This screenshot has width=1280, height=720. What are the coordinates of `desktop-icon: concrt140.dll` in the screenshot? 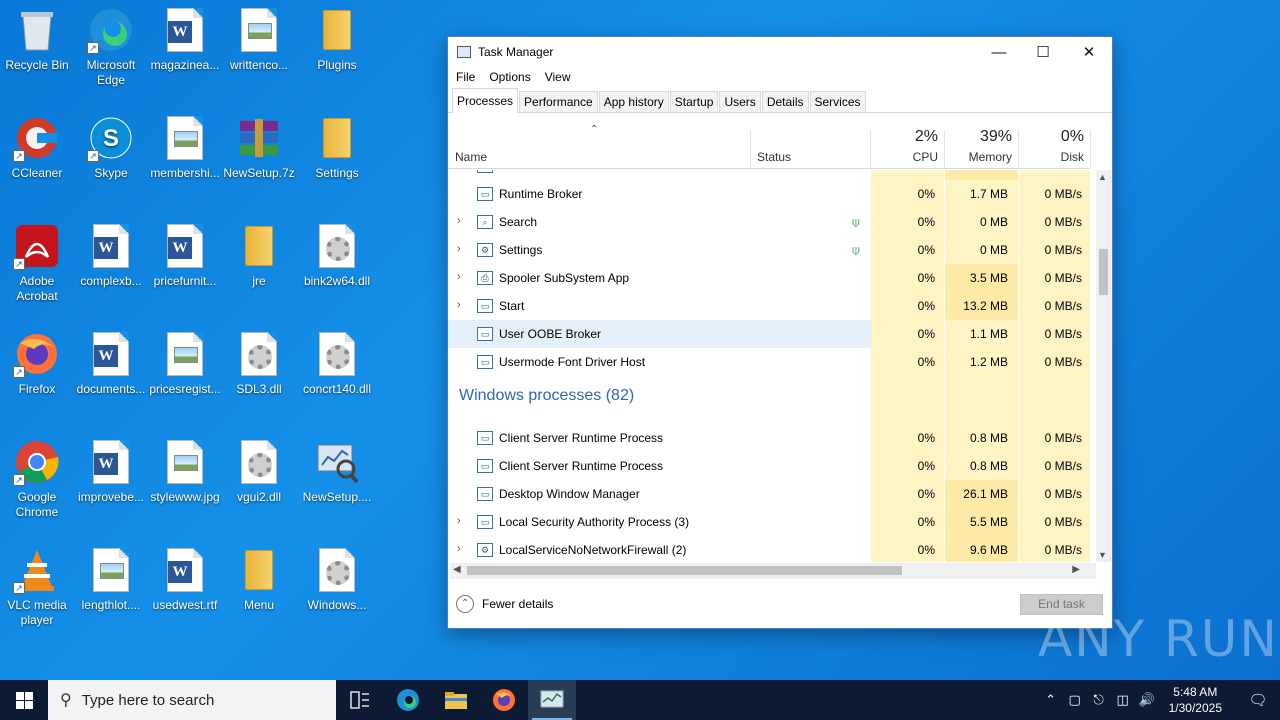 It's located at (337, 363).